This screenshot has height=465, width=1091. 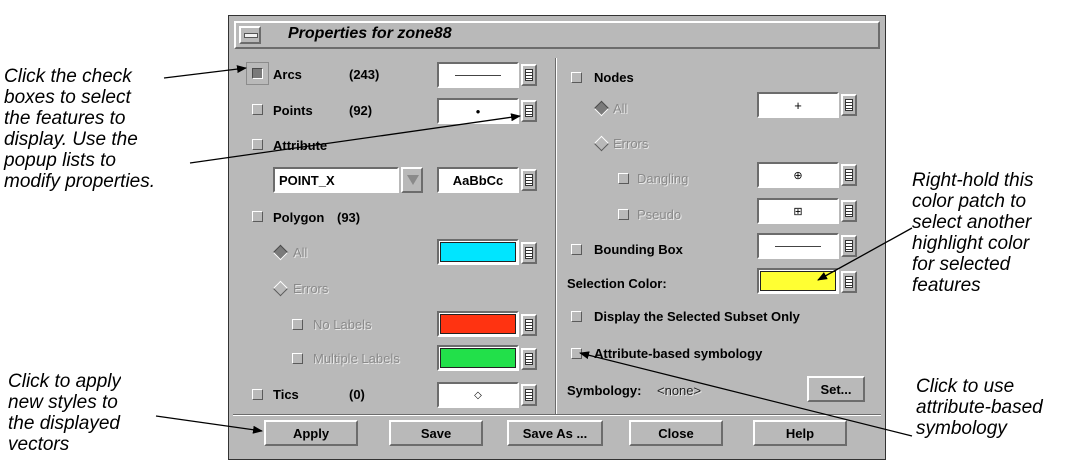 What do you see at coordinates (746, 394) in the screenshot?
I see `arrow-to-attribute-symbology` at bounding box center [746, 394].